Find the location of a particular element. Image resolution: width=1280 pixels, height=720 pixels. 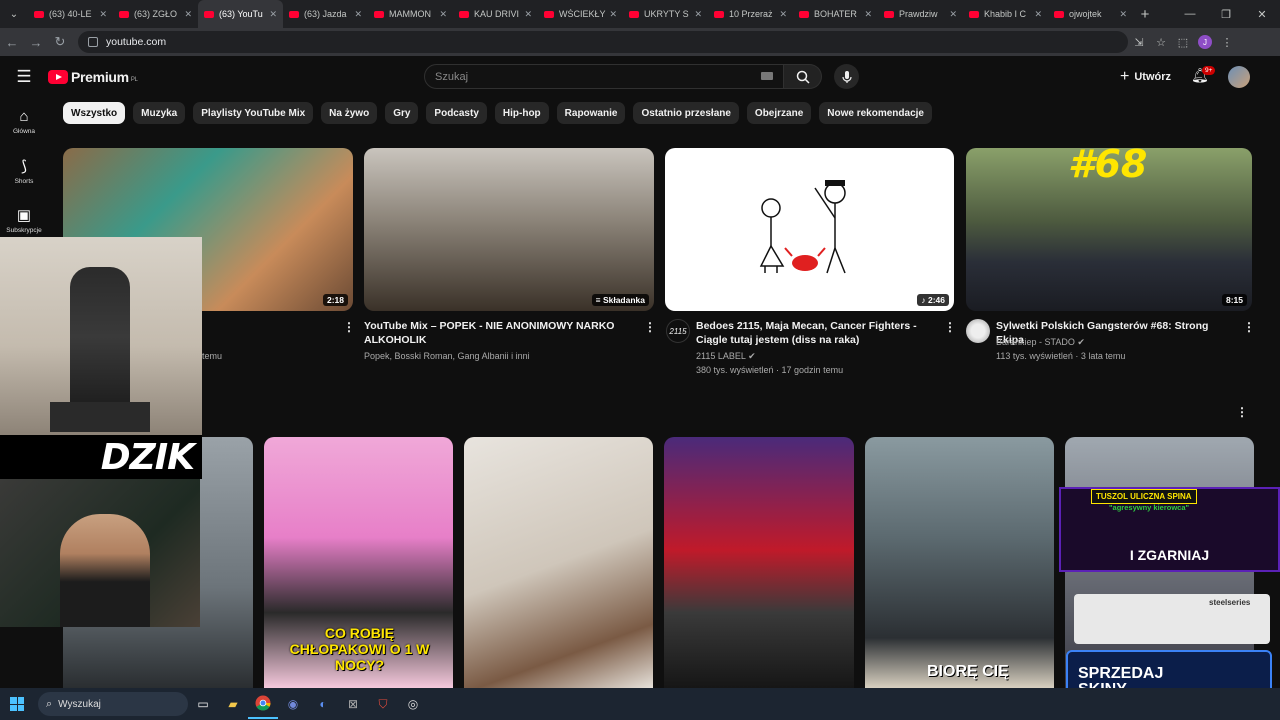

shield-icon: ⛉ is located at coordinates (383, 704).